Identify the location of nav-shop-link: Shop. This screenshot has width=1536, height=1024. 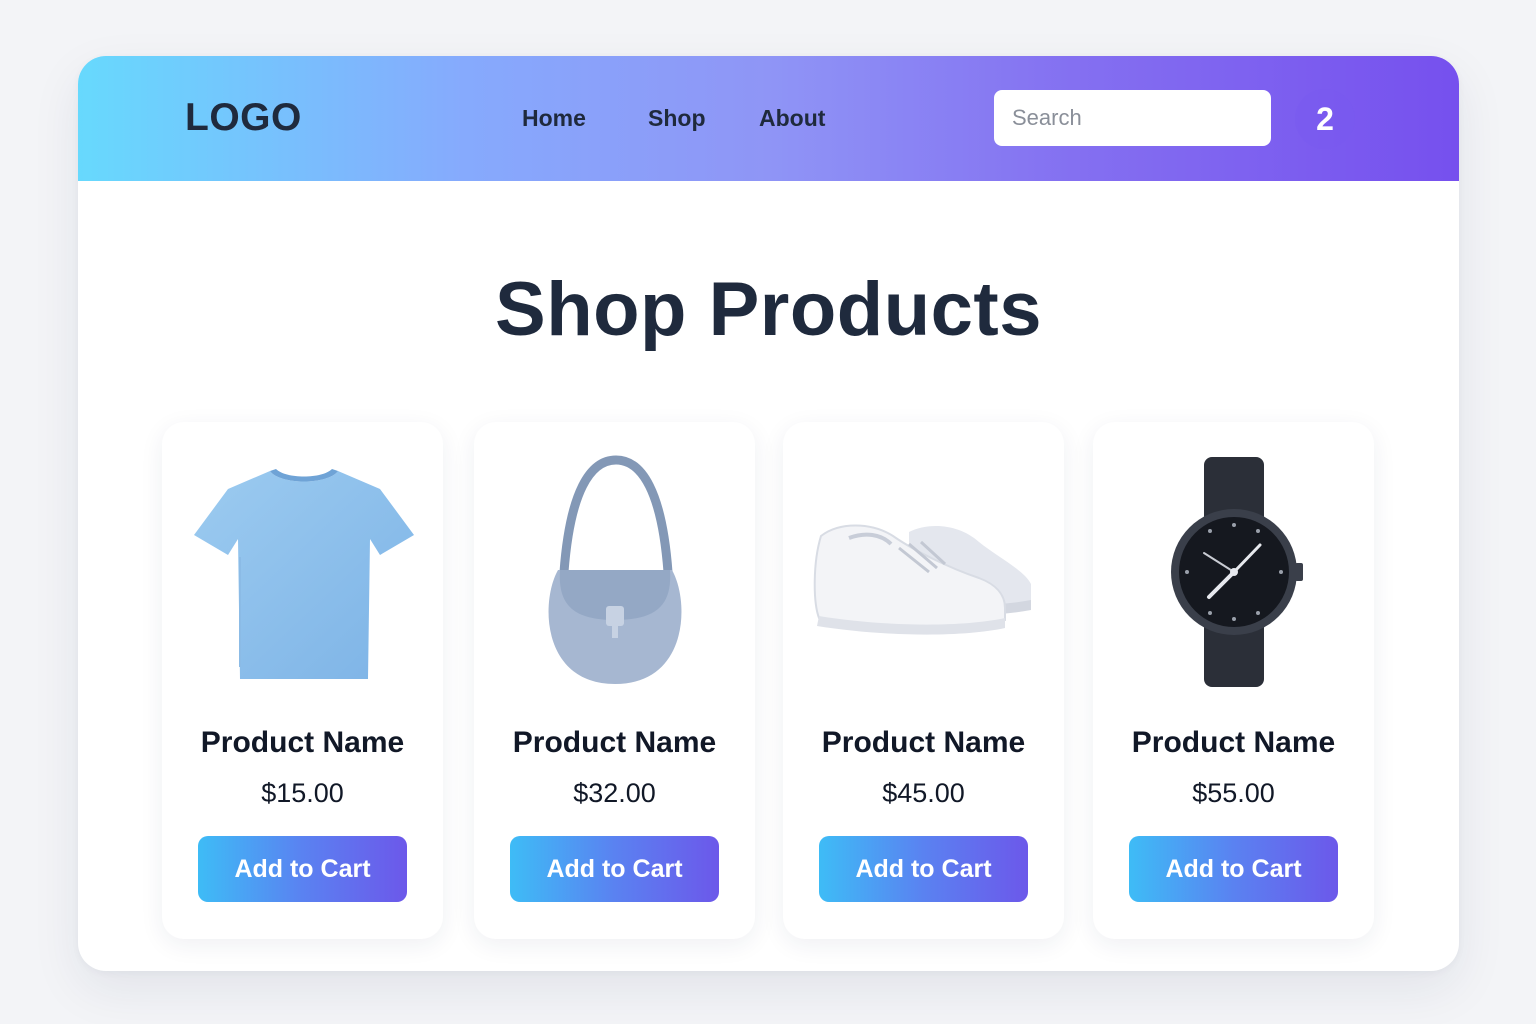
(677, 118).